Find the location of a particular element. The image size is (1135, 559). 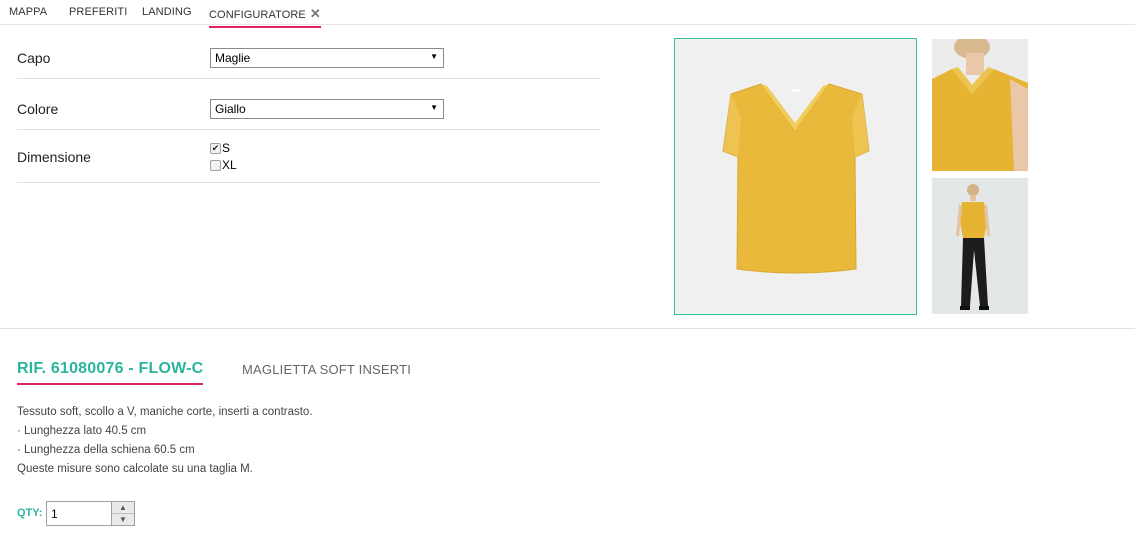

tab-landing: LANDING is located at coordinates (167, 12).